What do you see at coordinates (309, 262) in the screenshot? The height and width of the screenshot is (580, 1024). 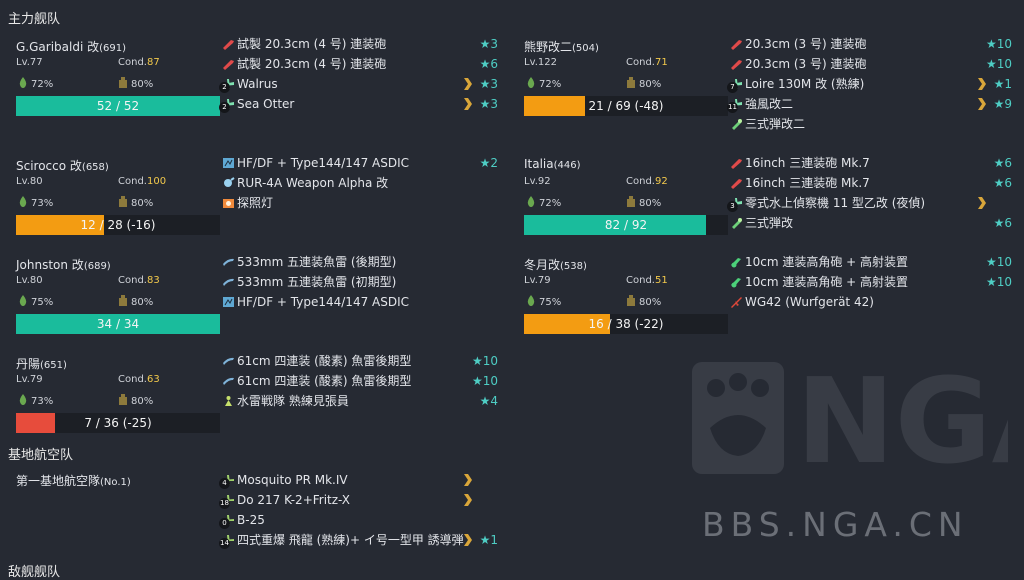 I see `equipment-item: 533mm 五連装魚雷 (後期型)` at bounding box center [309, 262].